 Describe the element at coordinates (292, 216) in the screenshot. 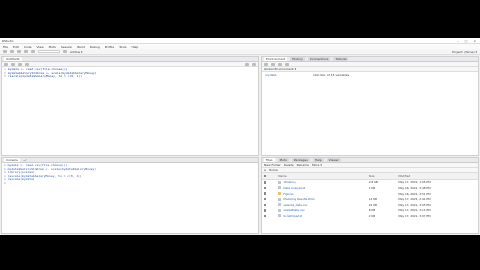

I see `file-name: Scratchpad.R` at that location.